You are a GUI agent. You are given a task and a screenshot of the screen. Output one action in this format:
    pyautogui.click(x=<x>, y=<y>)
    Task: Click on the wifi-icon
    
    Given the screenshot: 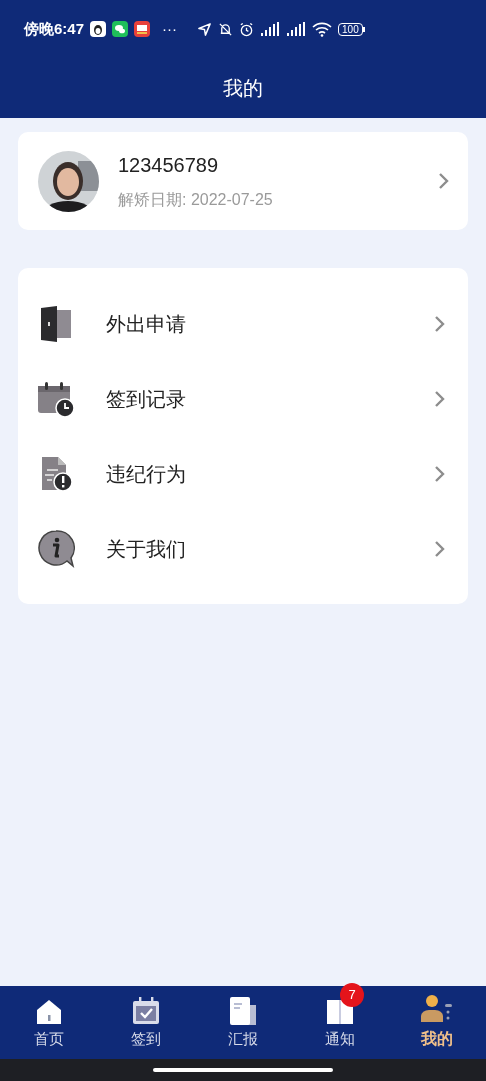 What is the action you would take?
    pyautogui.click(x=322, y=29)
    